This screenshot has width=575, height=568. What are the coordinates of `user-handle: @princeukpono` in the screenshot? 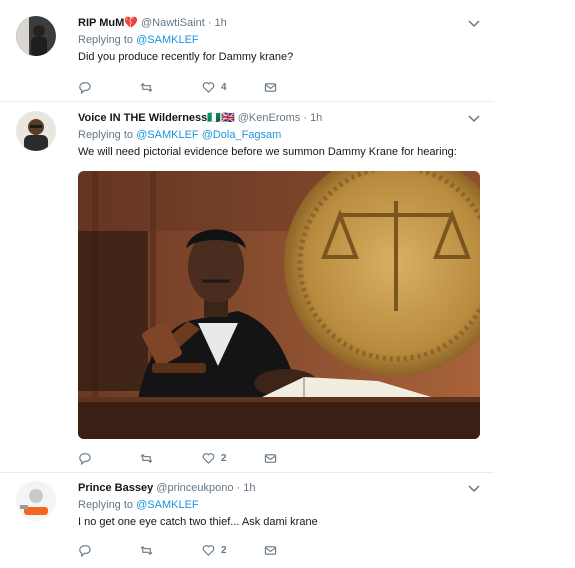 It's located at (194, 488).